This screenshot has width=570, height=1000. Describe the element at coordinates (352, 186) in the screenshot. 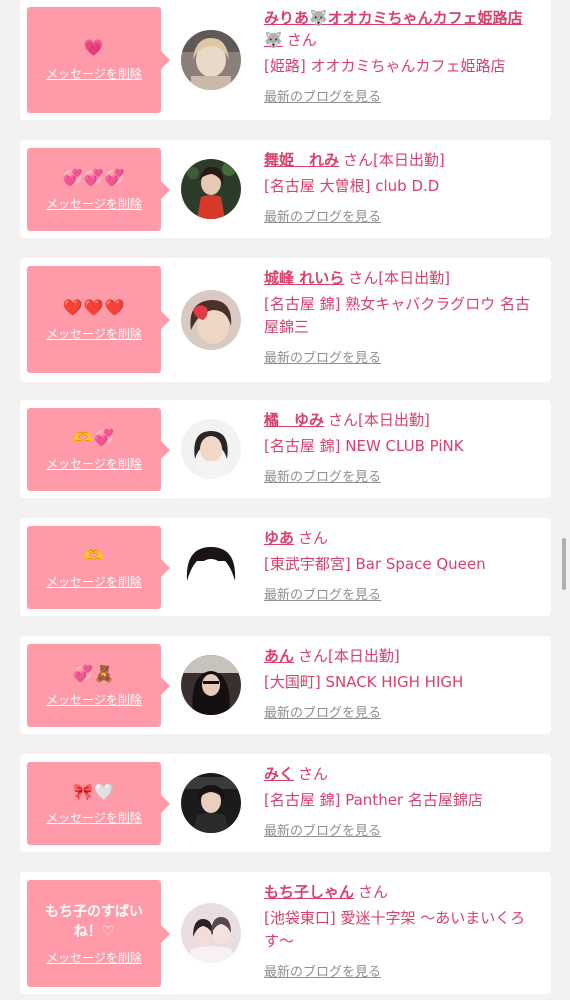

I see `shop-label: [名古屋 大曽根] club D.D` at that location.